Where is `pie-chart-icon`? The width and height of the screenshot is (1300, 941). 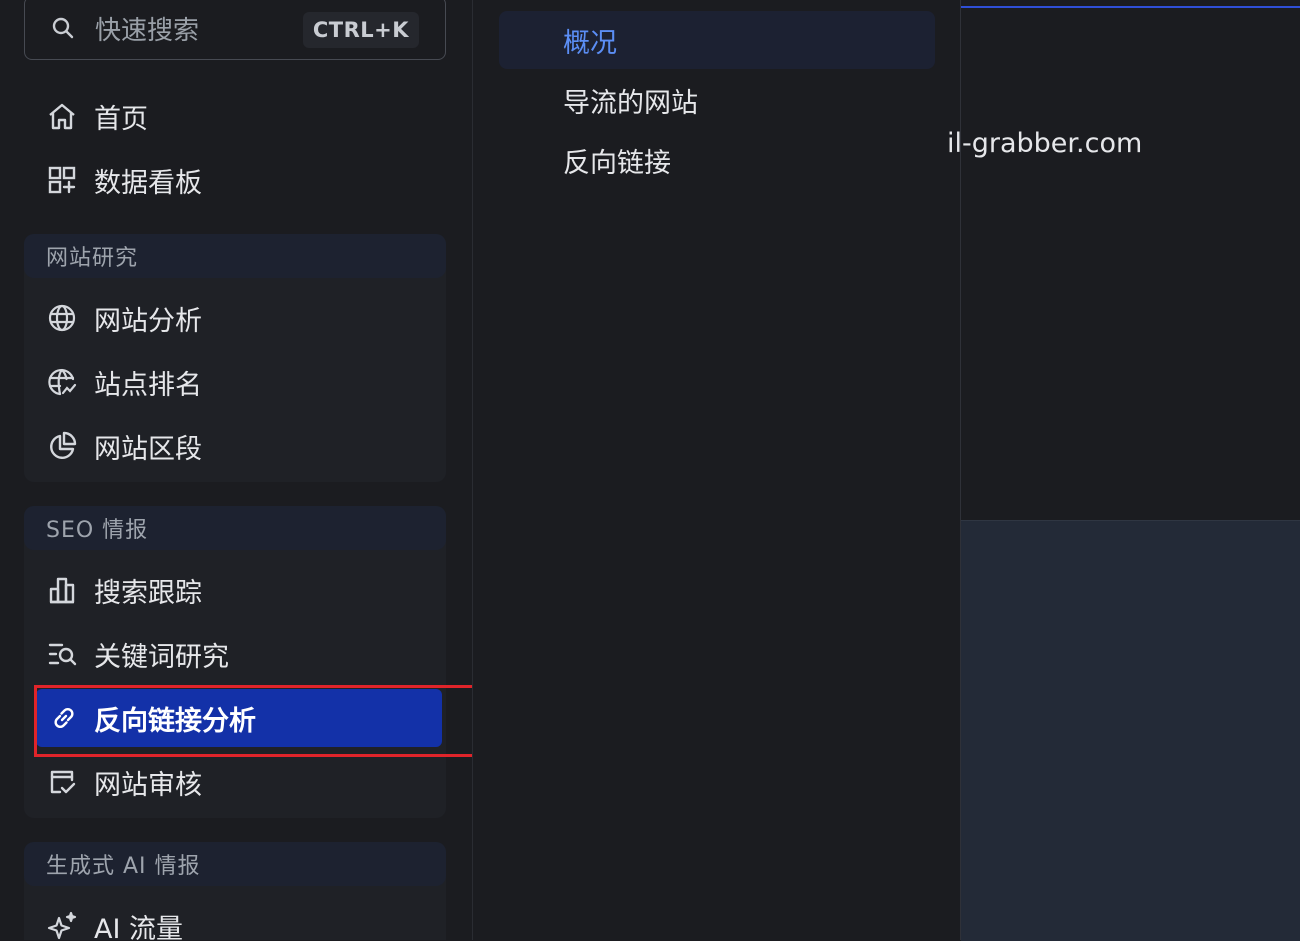 pie-chart-icon is located at coordinates (62, 446).